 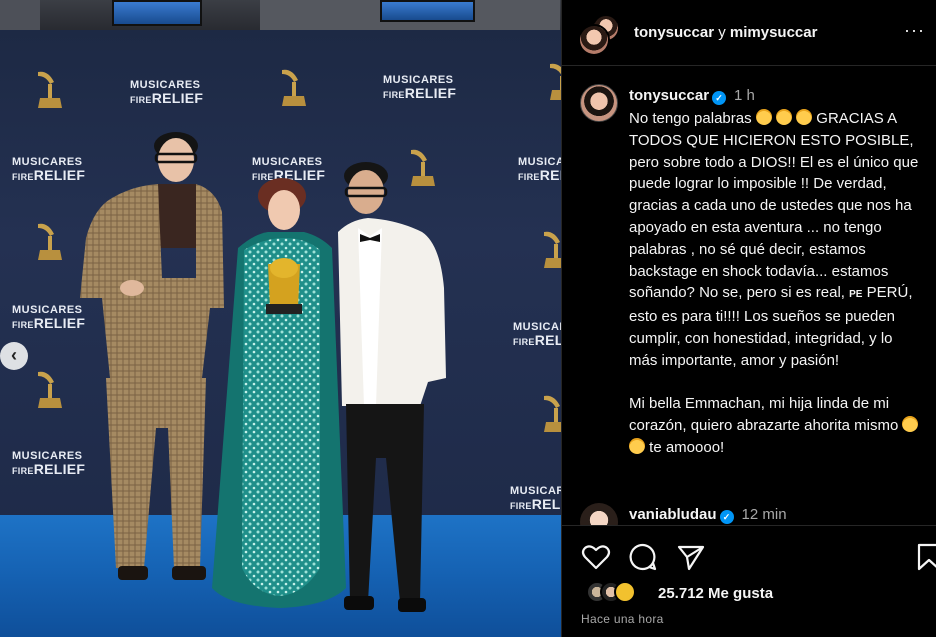 I want to click on peru-flag-icon: PE, so click(x=856, y=295).